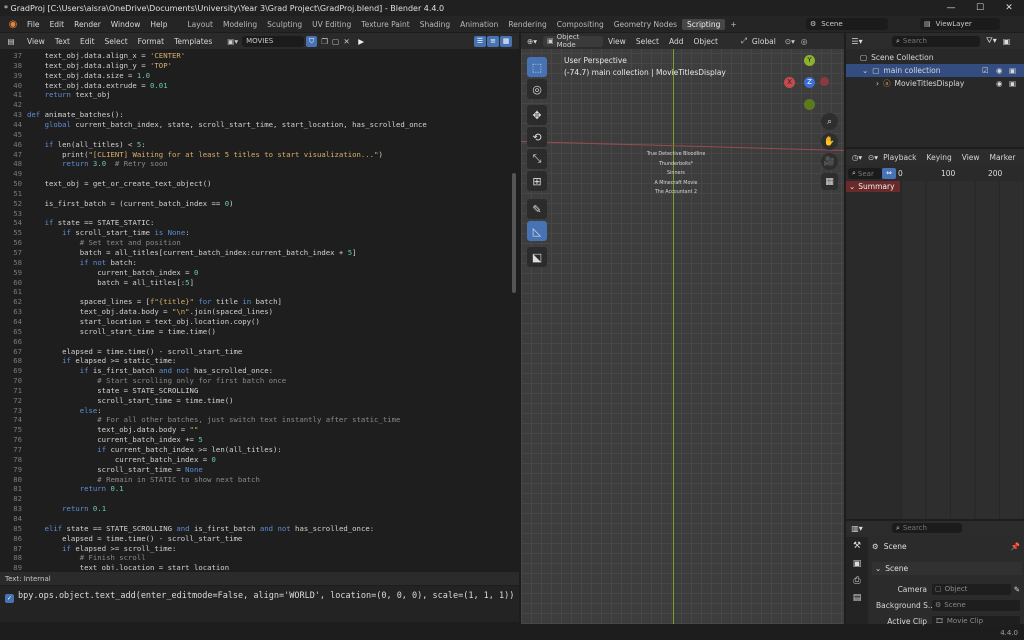  Describe the element at coordinates (532, 41) in the screenshot. I see `editor-type-icon: ⊕▾` at that location.